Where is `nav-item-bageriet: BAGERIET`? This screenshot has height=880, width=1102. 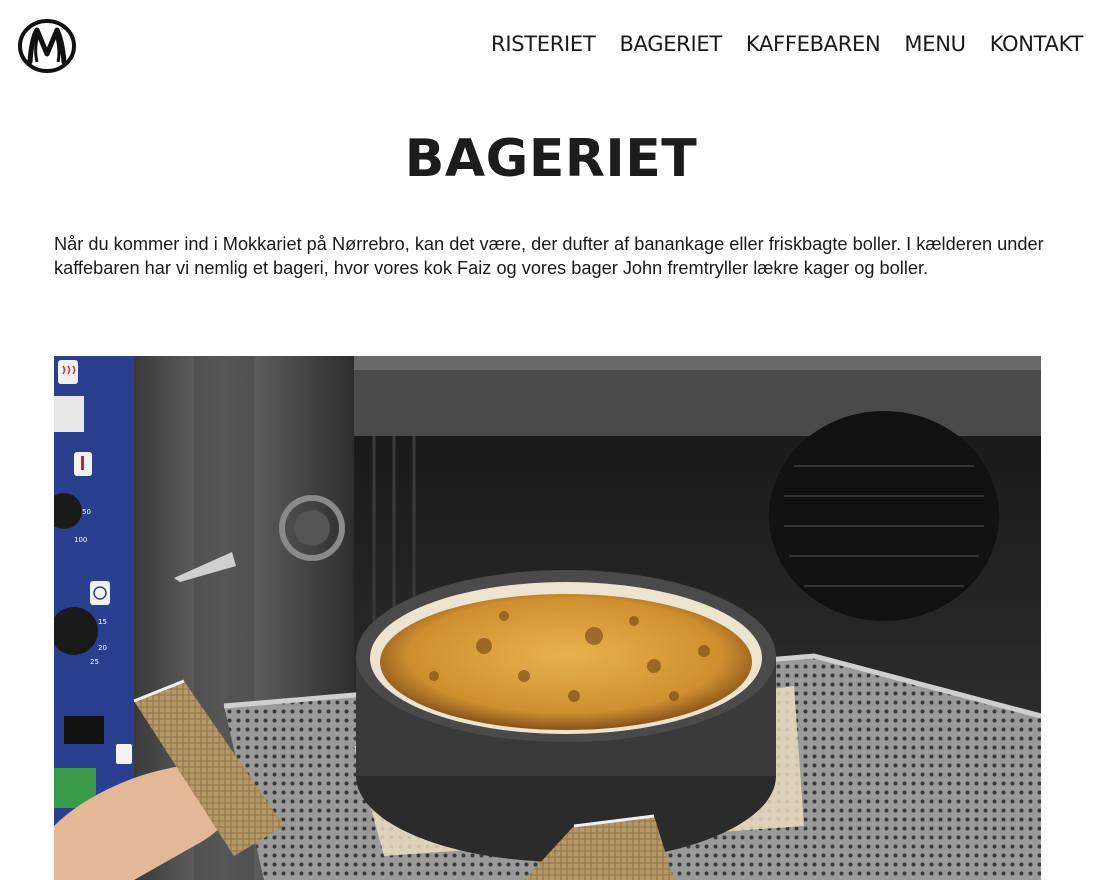 nav-item-bageriet: BAGERIET is located at coordinates (670, 44).